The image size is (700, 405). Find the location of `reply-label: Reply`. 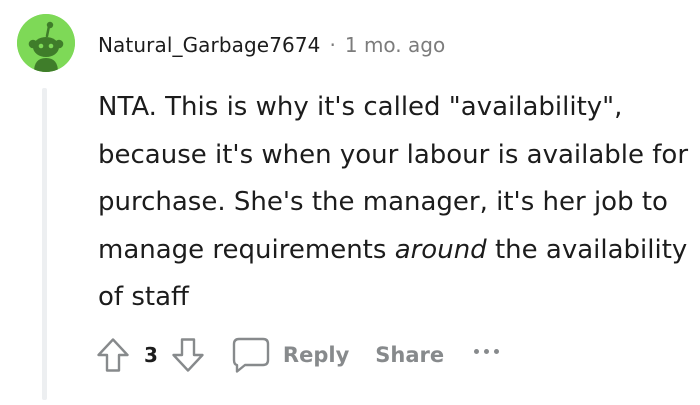

reply-label: Reply is located at coordinates (316, 355).